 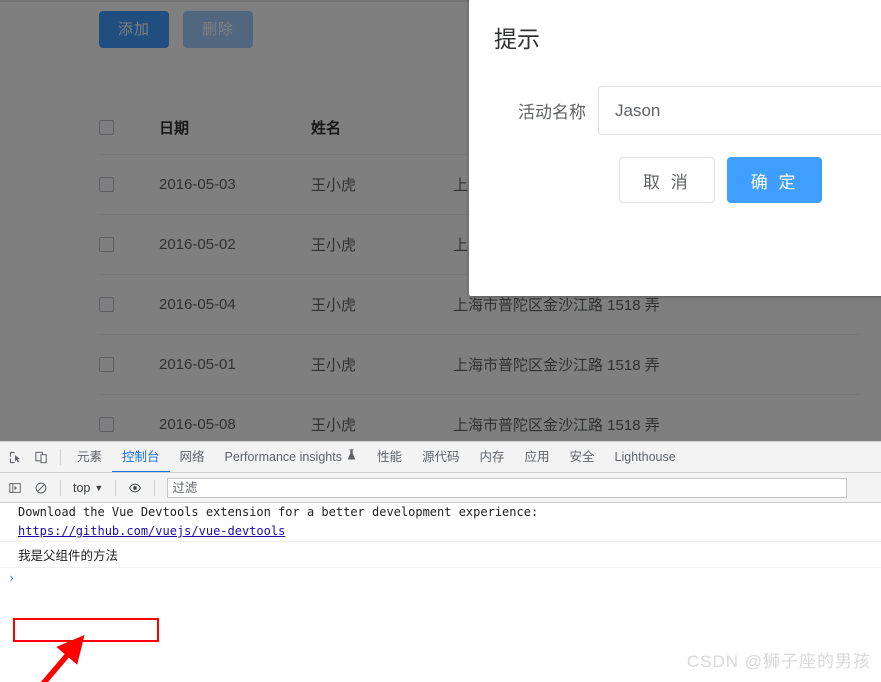 What do you see at coordinates (517, 39) in the screenshot?
I see `dialog-title: 提示` at bounding box center [517, 39].